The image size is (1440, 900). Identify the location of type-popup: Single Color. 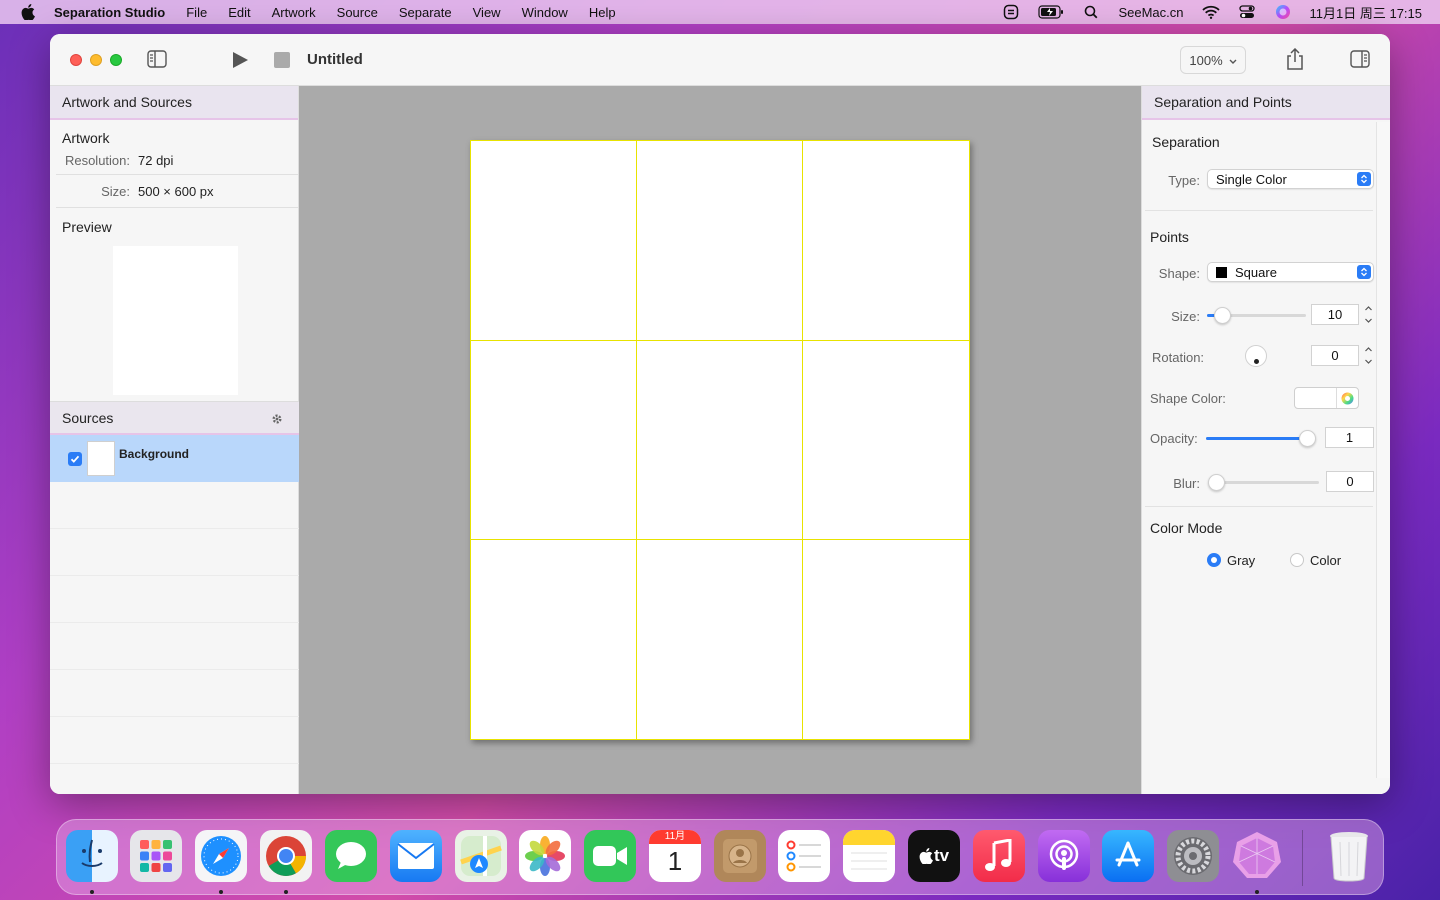
(1290, 179).